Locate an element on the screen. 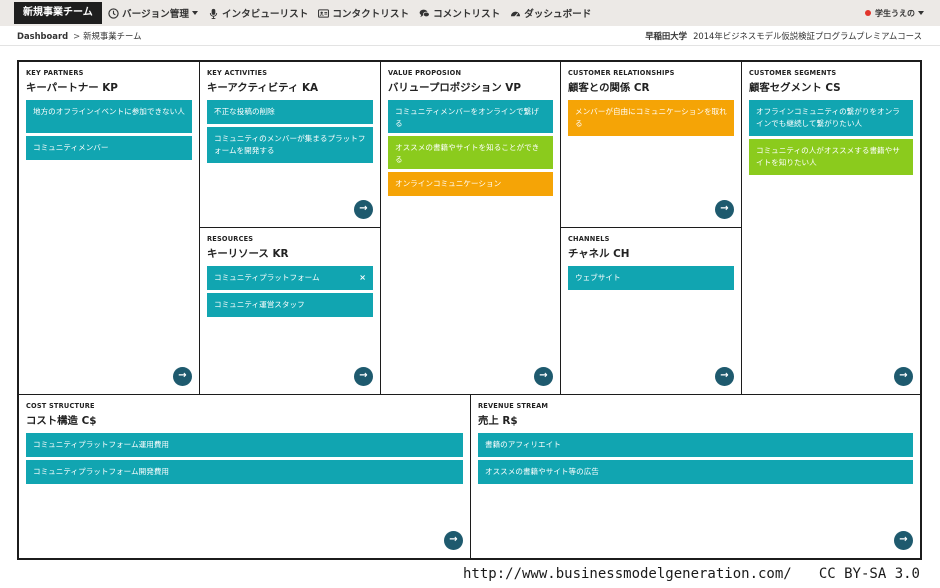 The width and height of the screenshot is (940, 588). breadcrumb: Dashboard > 新規事業チーム is located at coordinates (79, 36).